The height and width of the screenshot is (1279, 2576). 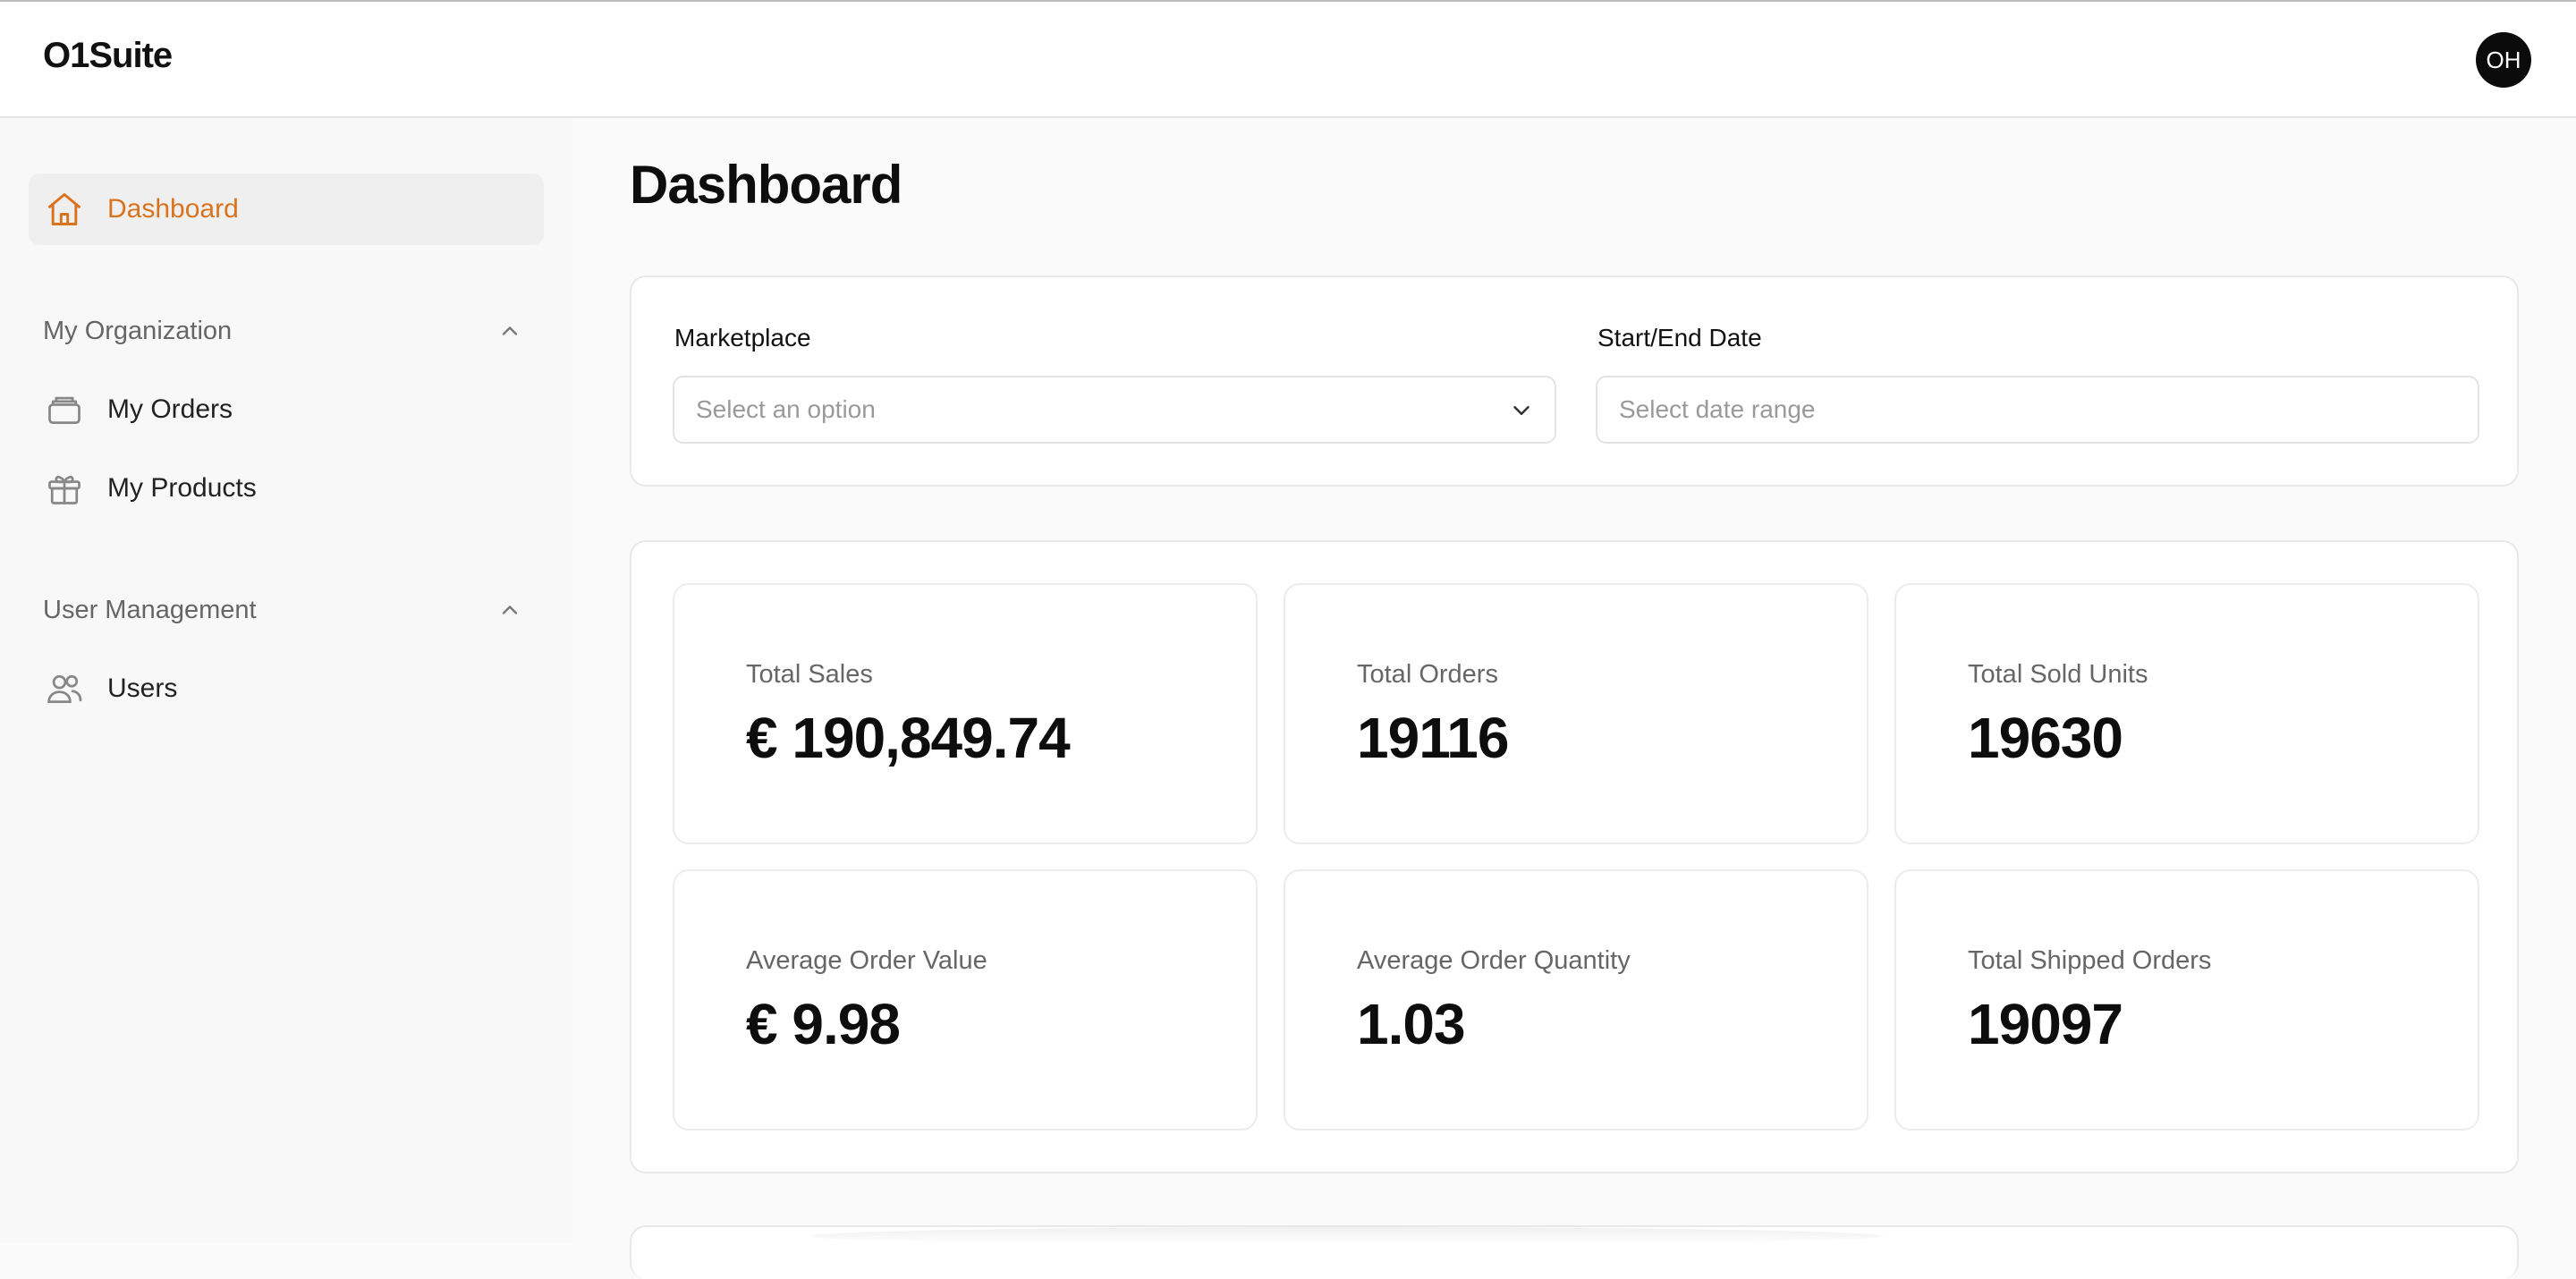 I want to click on top-bar: O1Suite OH, so click(x=1288, y=59).